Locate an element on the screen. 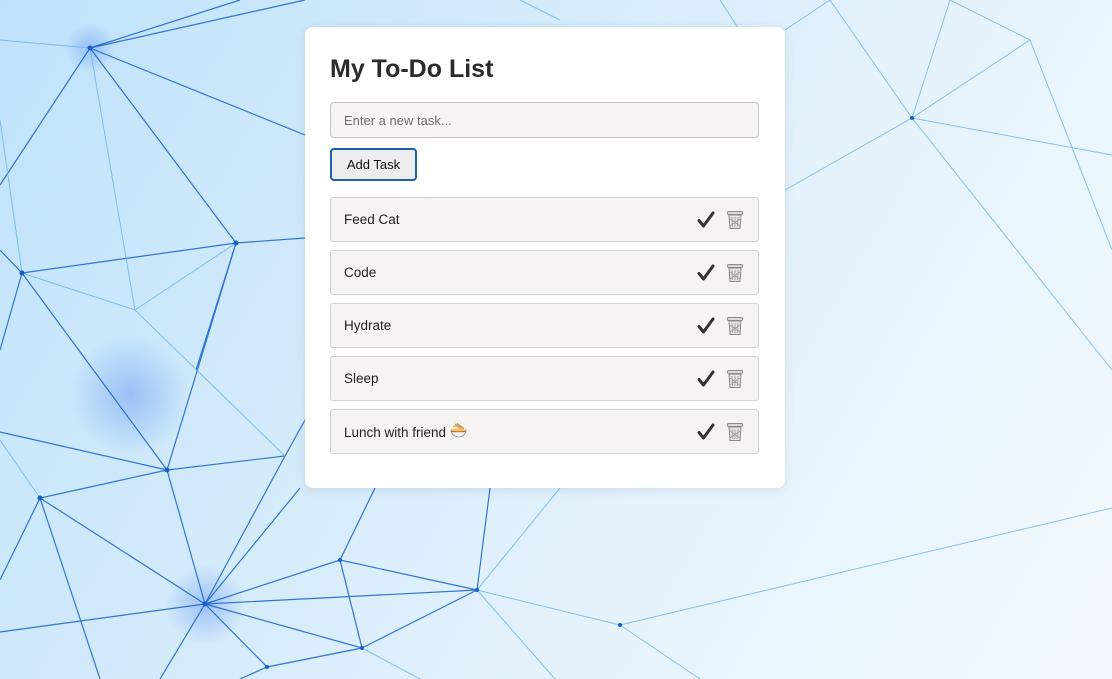 This screenshot has width=1112, height=679. task-text: Feed Cat is located at coordinates (372, 219).